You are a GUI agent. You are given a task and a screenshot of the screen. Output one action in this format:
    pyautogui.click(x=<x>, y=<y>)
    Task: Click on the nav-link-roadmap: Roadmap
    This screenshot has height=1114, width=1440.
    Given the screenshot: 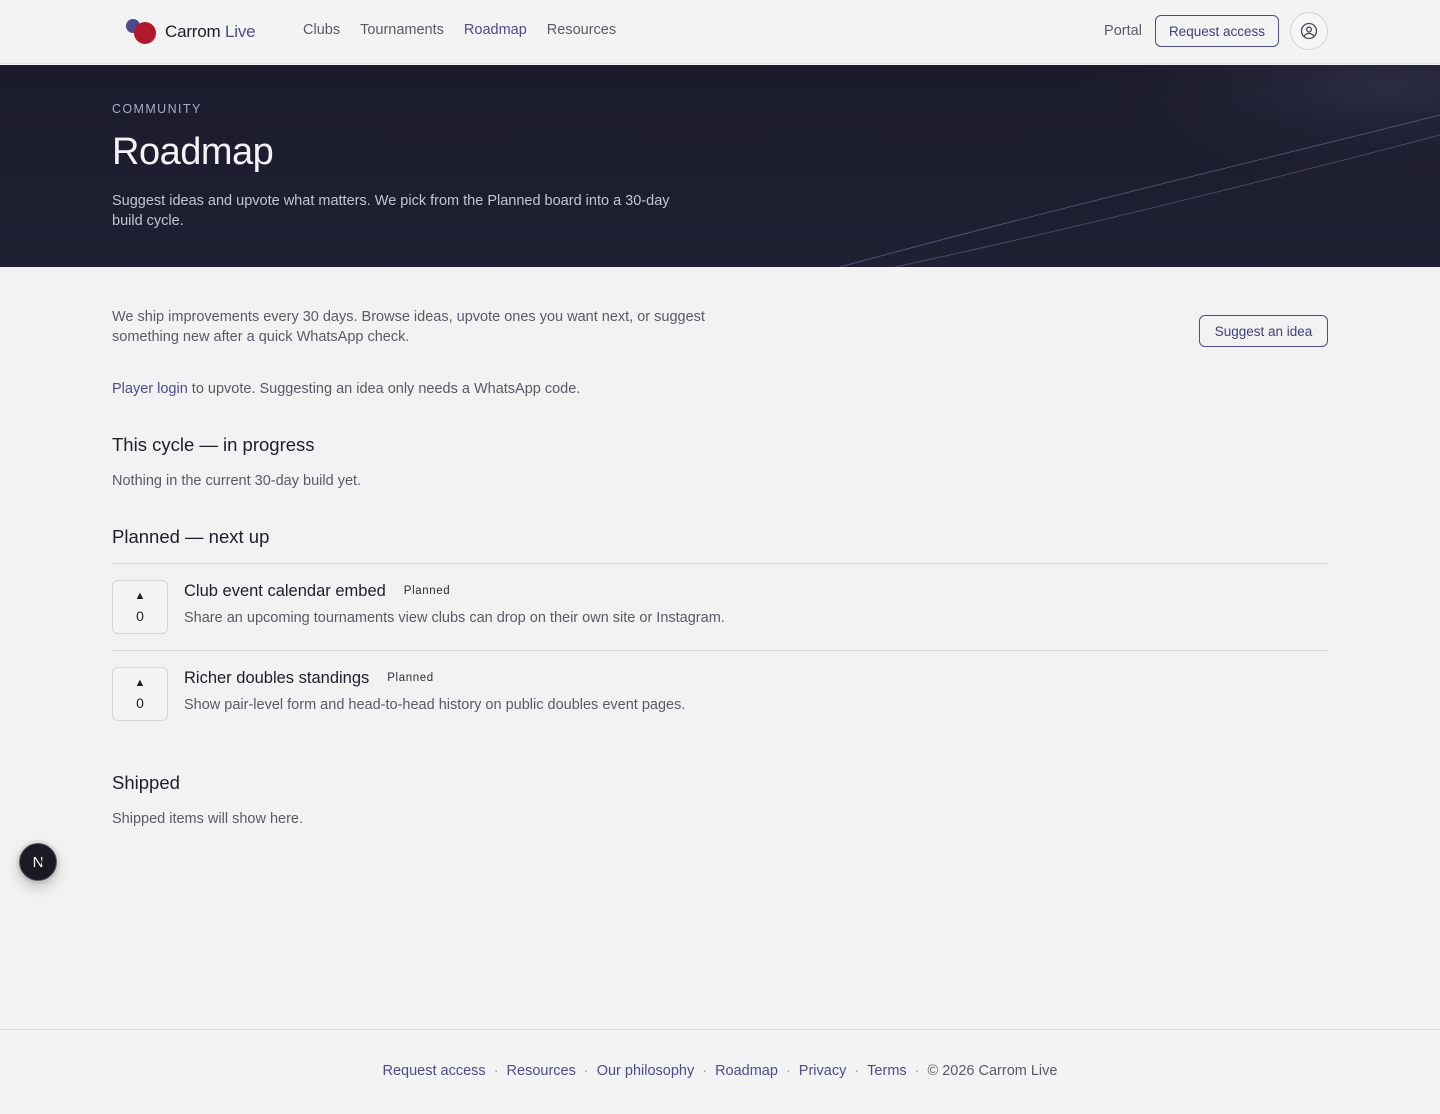 What is the action you would take?
    pyautogui.click(x=495, y=30)
    